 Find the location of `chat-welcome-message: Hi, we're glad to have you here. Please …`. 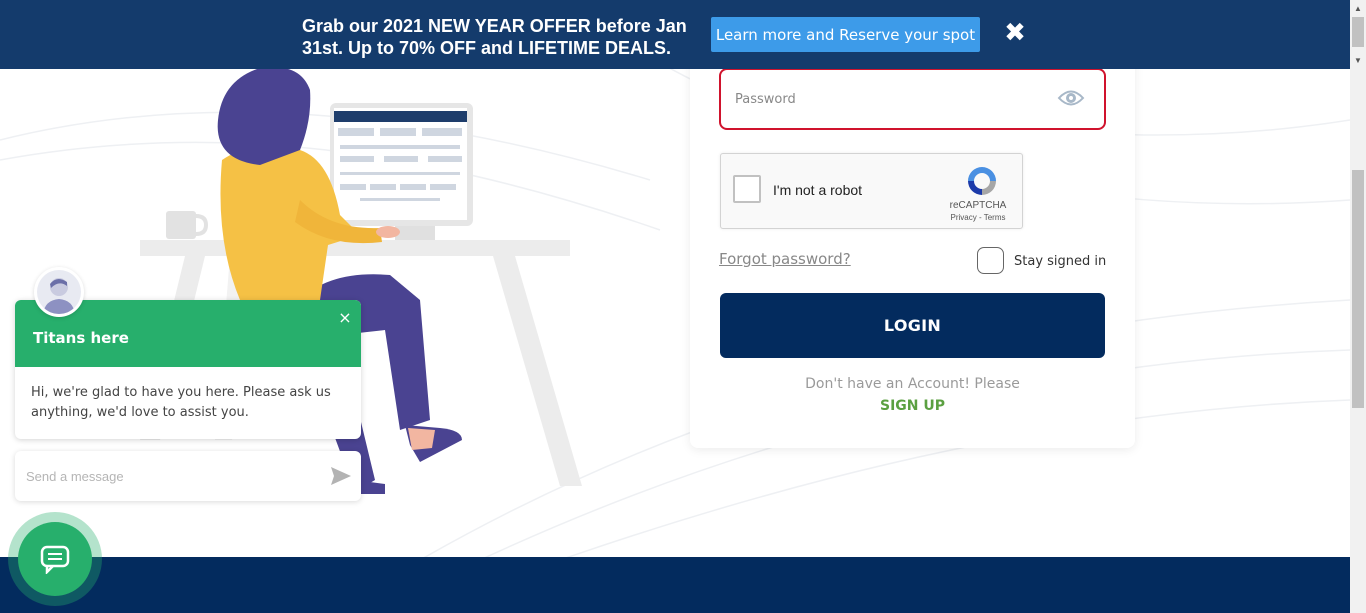

chat-welcome-message: Hi, we're glad to have you here. Please … is located at coordinates (181, 402).